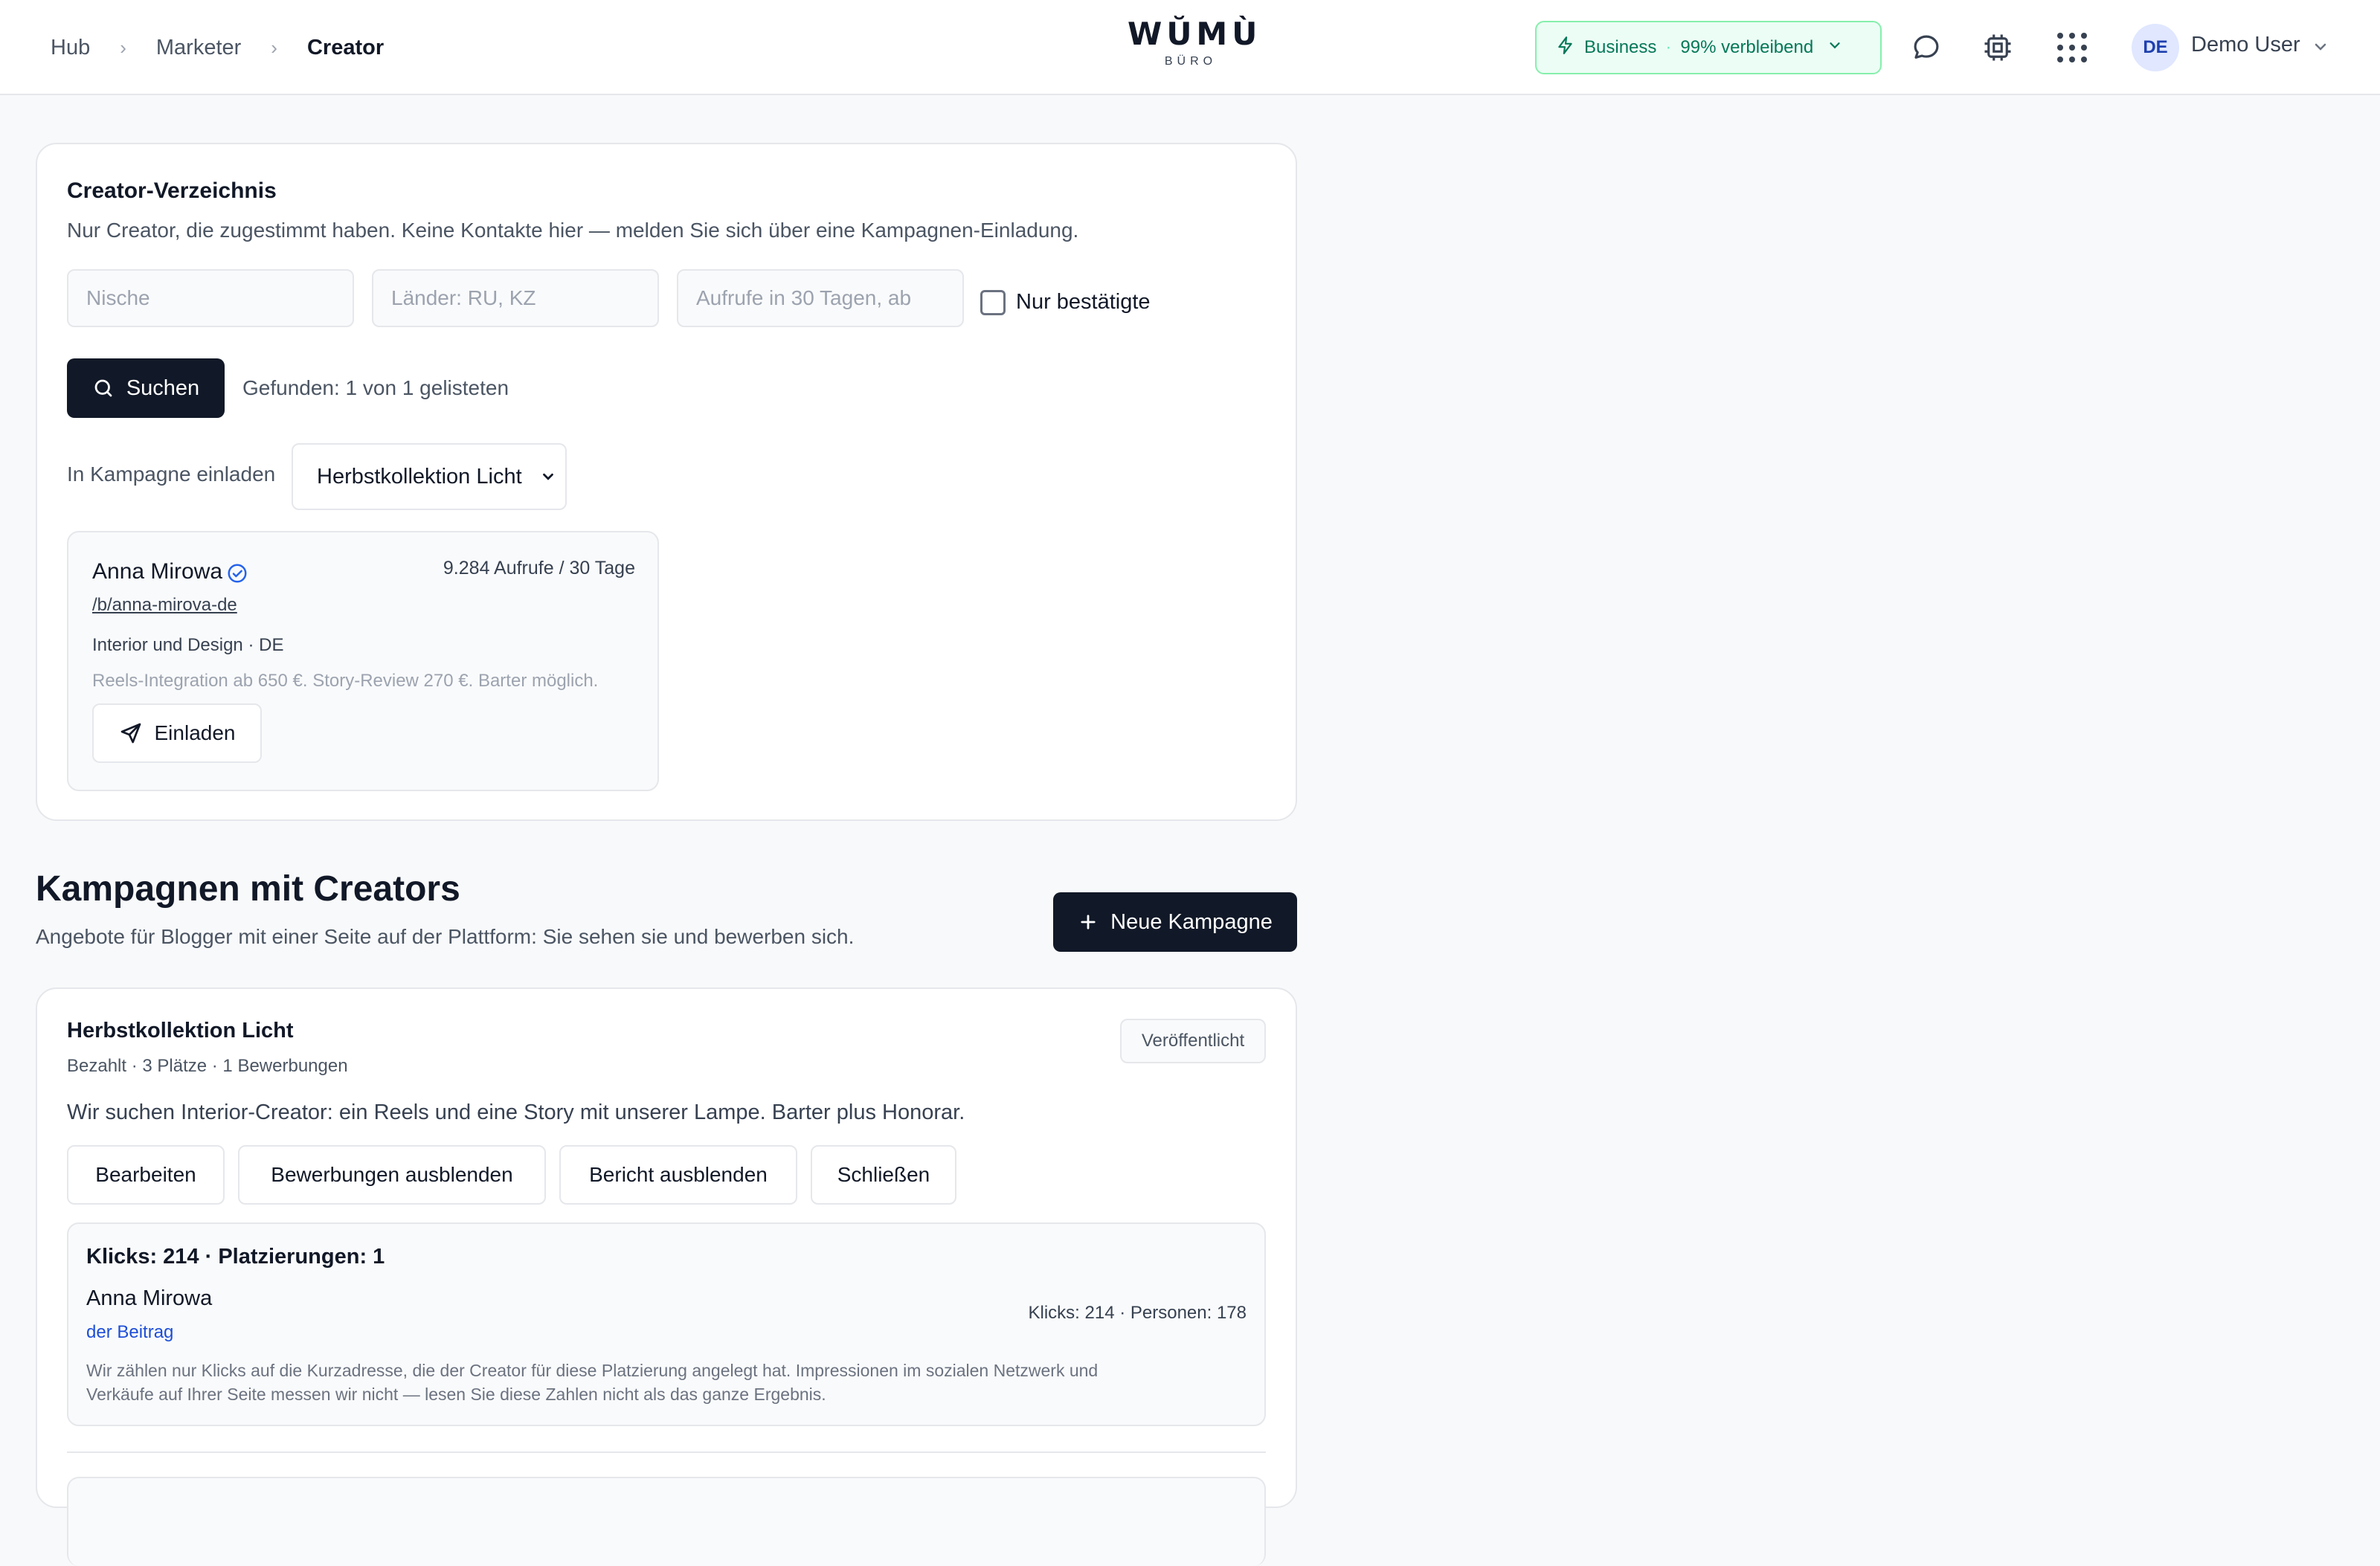 The height and width of the screenshot is (1566, 2380). I want to click on logo-subtitle: BÜRO, so click(1191, 62).